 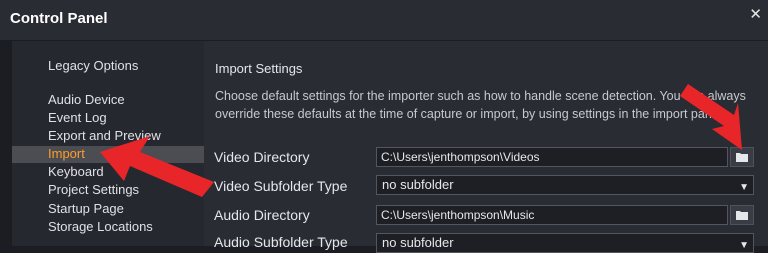 What do you see at coordinates (418, 242) in the screenshot?
I see `audio-subfolder-type-value: no subfolder` at bounding box center [418, 242].